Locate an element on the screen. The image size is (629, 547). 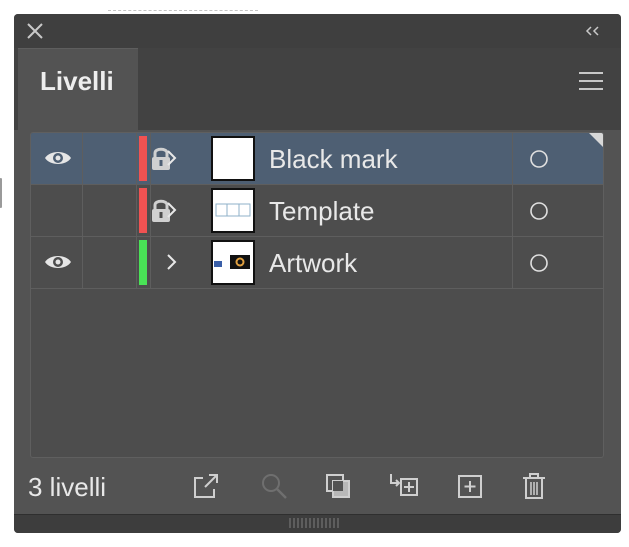
layer-name: Artwork is located at coordinates (313, 263).